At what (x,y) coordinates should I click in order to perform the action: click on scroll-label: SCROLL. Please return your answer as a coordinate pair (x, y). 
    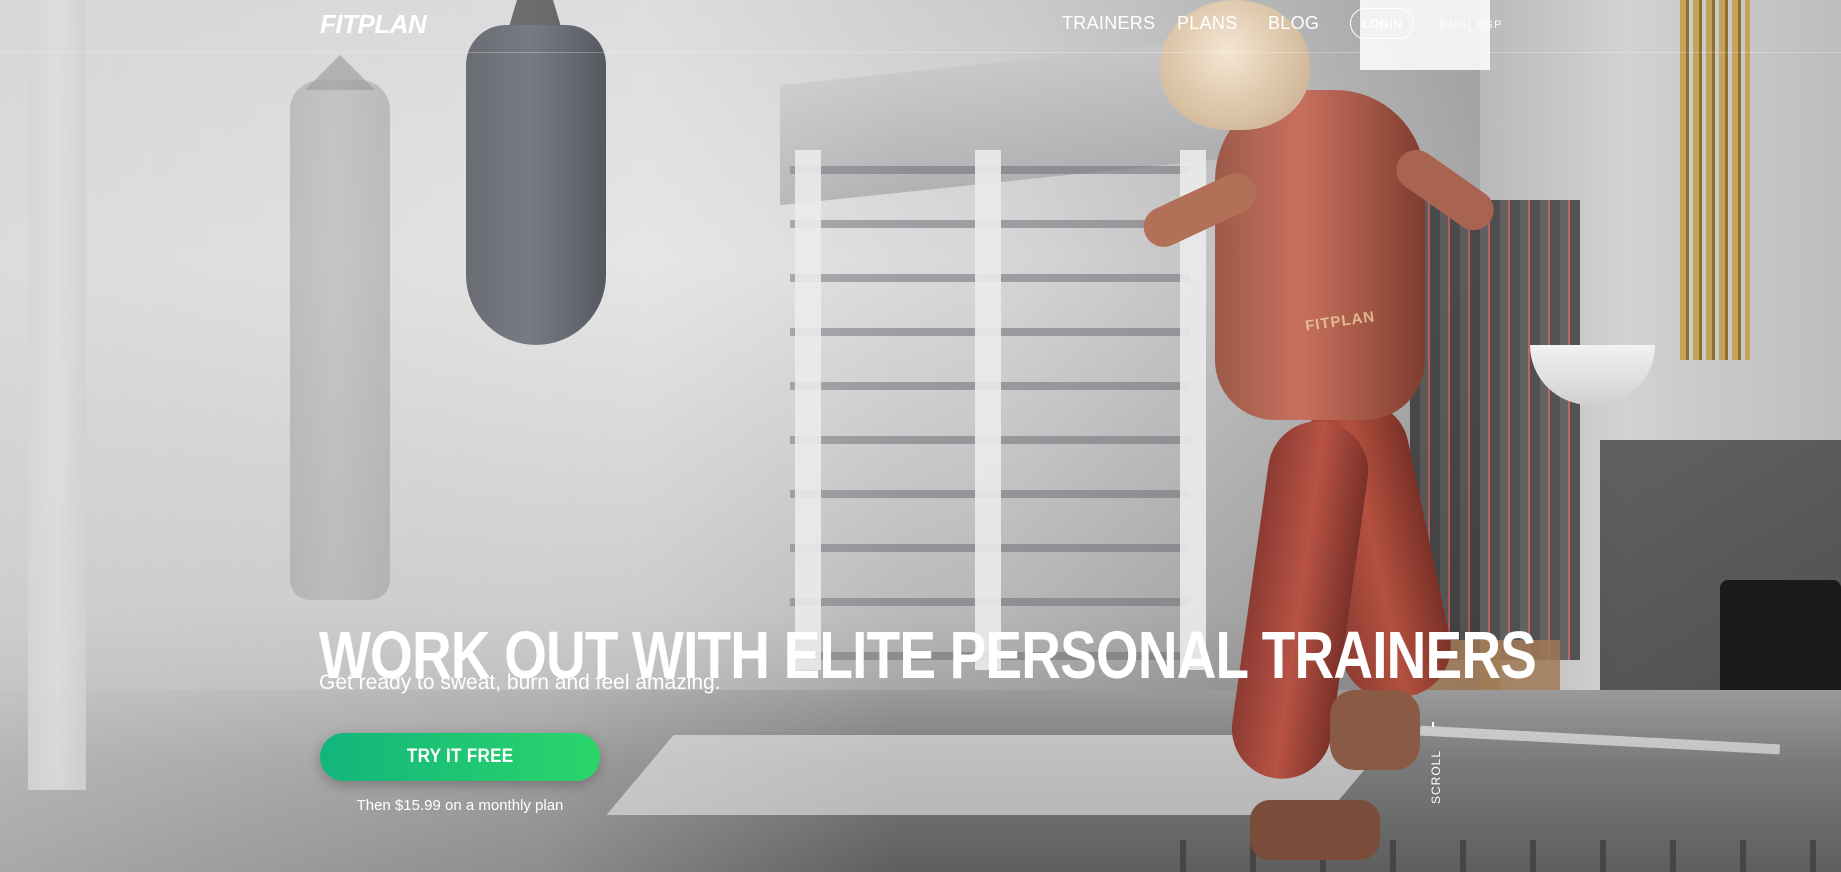
    Looking at the image, I should click on (1436, 777).